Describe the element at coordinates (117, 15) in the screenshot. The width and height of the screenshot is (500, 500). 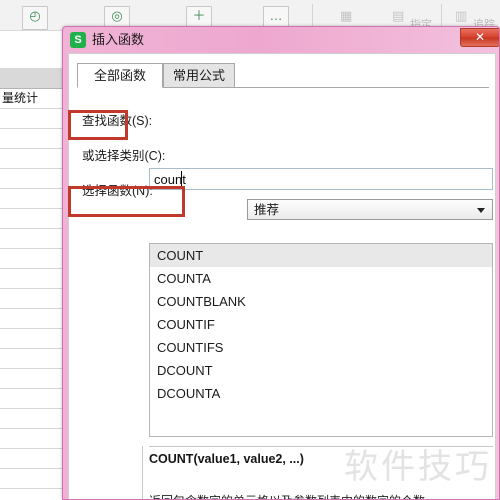
I see `lookup-icon-glyph: ◎` at that location.